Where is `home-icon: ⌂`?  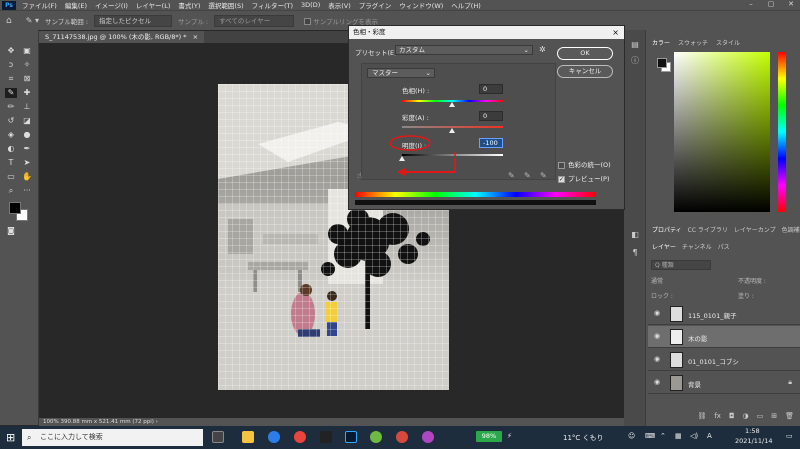 home-icon: ⌂ is located at coordinates (9, 21).